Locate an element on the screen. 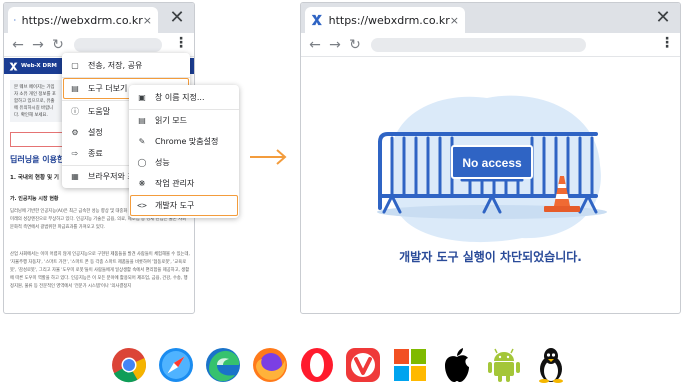  menu-item-label: 종료 is located at coordinates (95, 153).